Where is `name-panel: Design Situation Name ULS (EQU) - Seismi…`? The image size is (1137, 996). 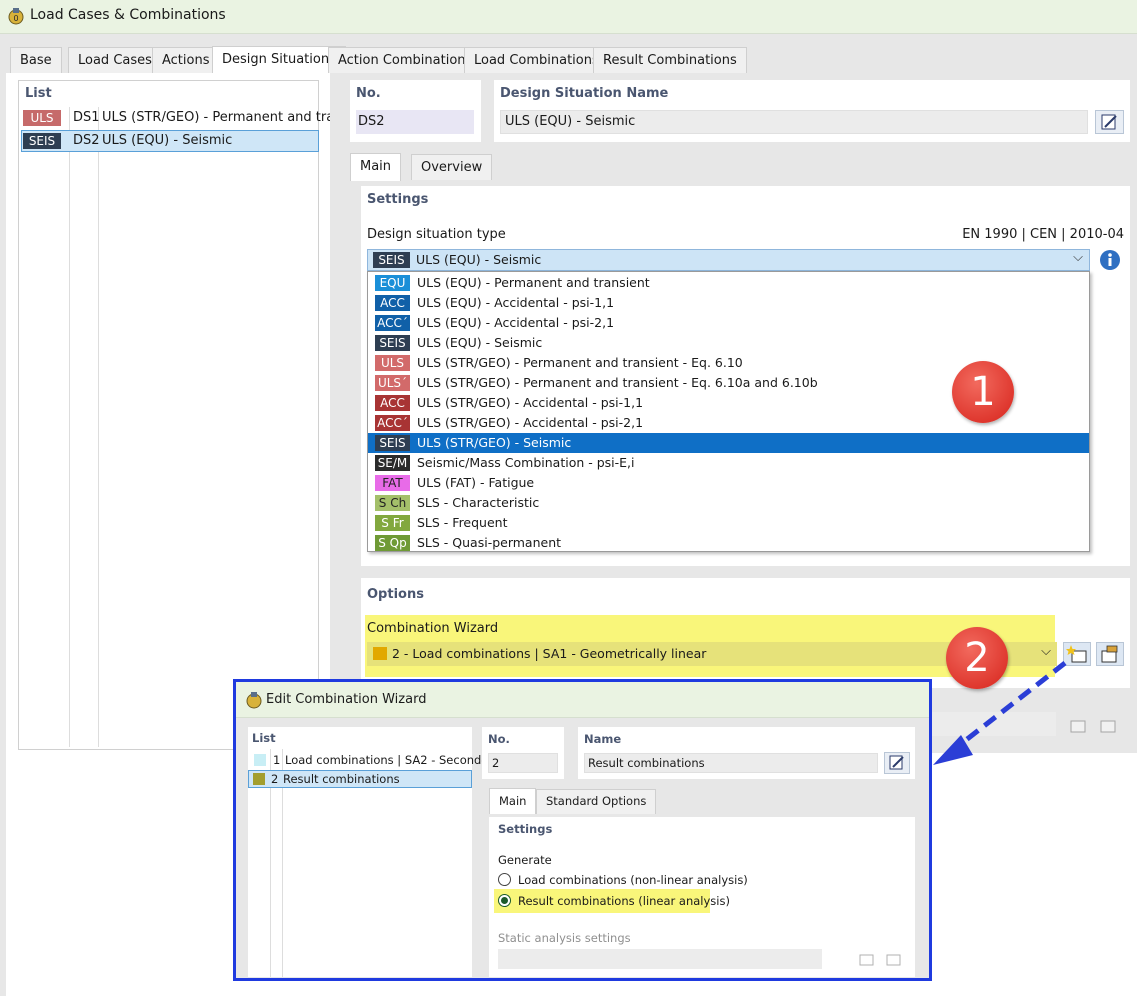
name-panel: Design Situation Name ULS (EQU) - Seismi… is located at coordinates (812, 111).